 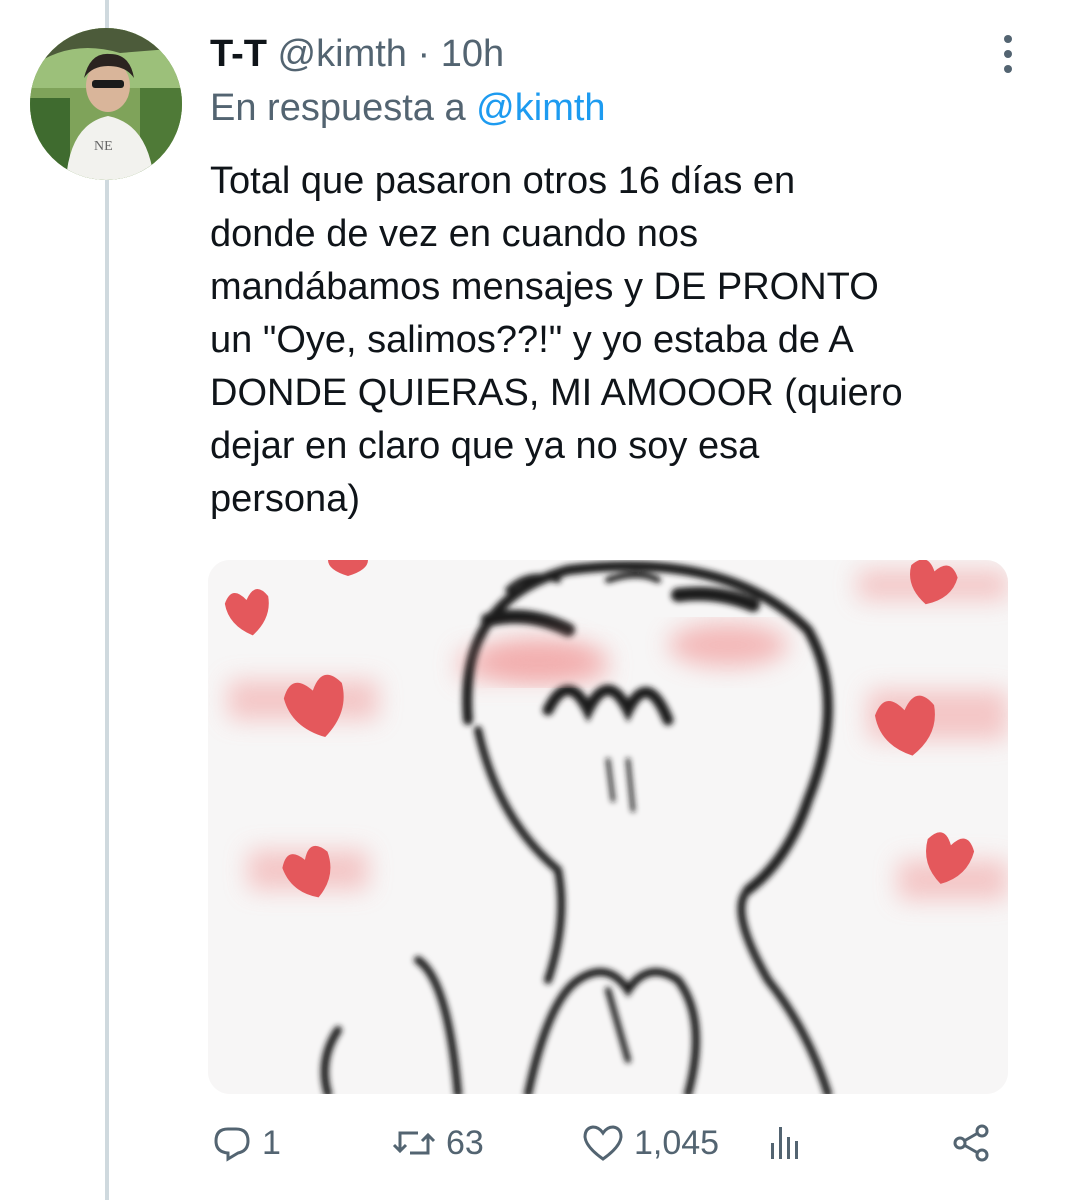 What do you see at coordinates (1008, 54) in the screenshot?
I see `more-options-icon` at bounding box center [1008, 54].